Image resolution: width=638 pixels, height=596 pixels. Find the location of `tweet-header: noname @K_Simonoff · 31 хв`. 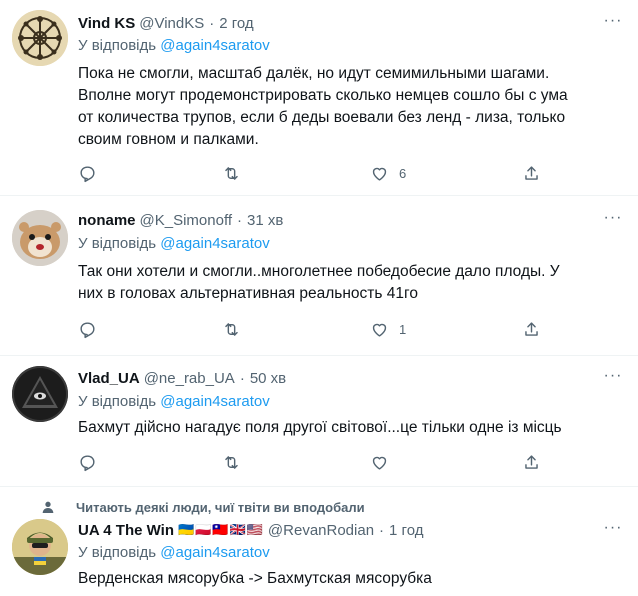

tweet-header: noname @K_Simonoff · 31 хв is located at coordinates (338, 220).